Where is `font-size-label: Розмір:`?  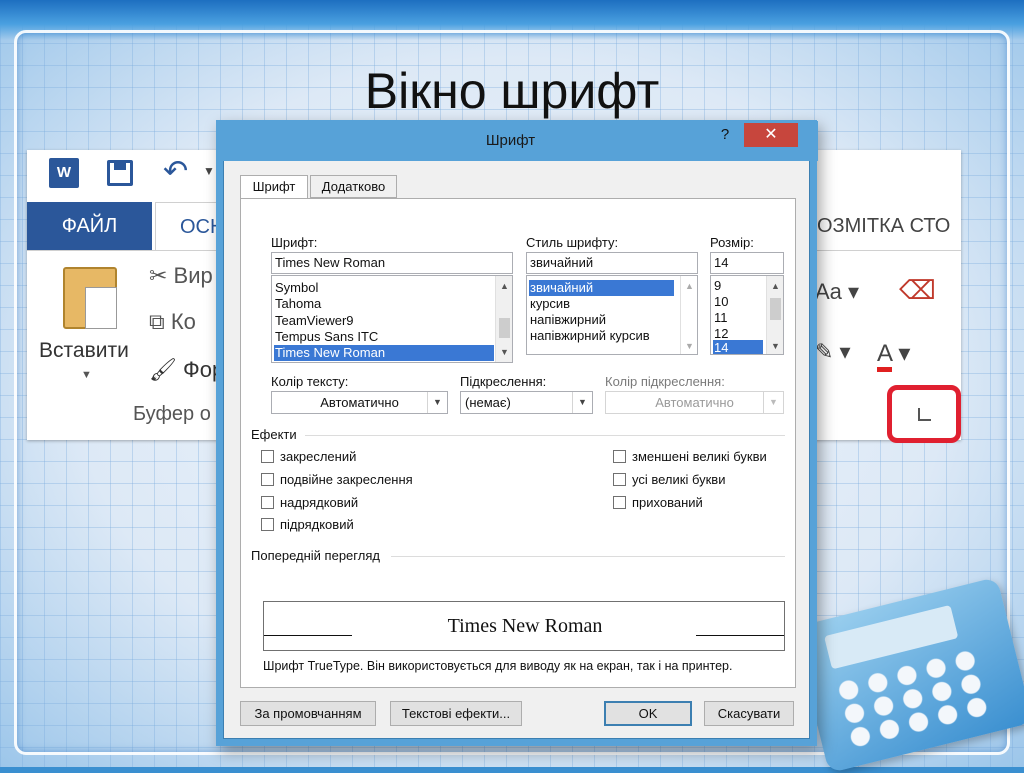
font-size-label: Розмір: is located at coordinates (732, 242).